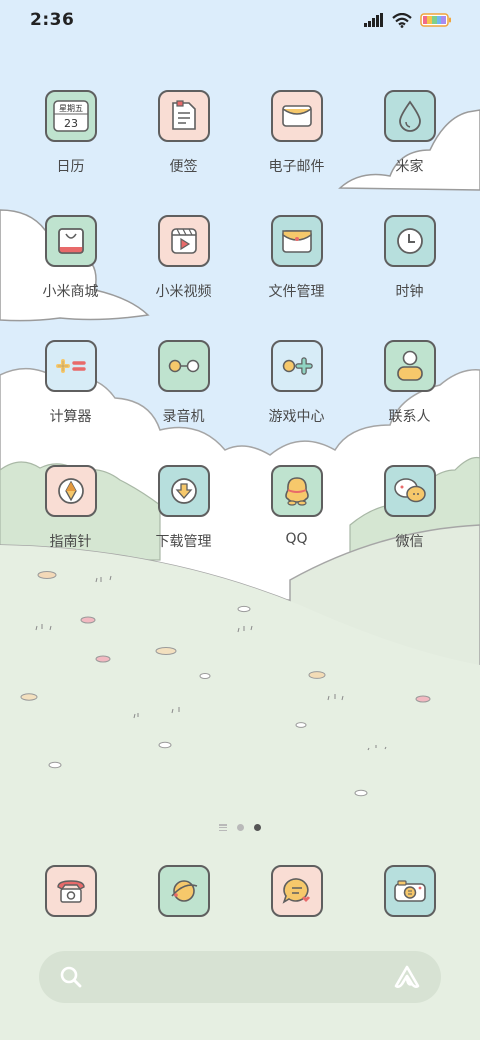  What do you see at coordinates (71, 123) in the screenshot?
I see `calendar-date: 23` at bounding box center [71, 123].